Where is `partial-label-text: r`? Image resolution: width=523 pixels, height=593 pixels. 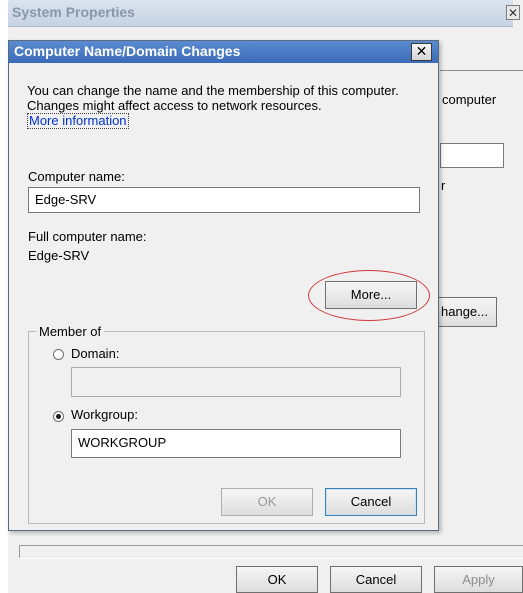 partial-label-text: r is located at coordinates (443, 185).